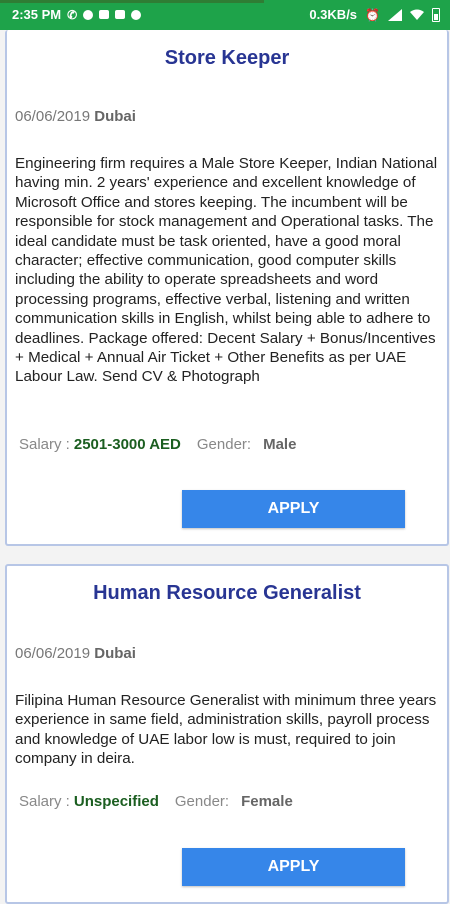 The width and height of the screenshot is (450, 904). I want to click on gender-value: Female, so click(267, 801).